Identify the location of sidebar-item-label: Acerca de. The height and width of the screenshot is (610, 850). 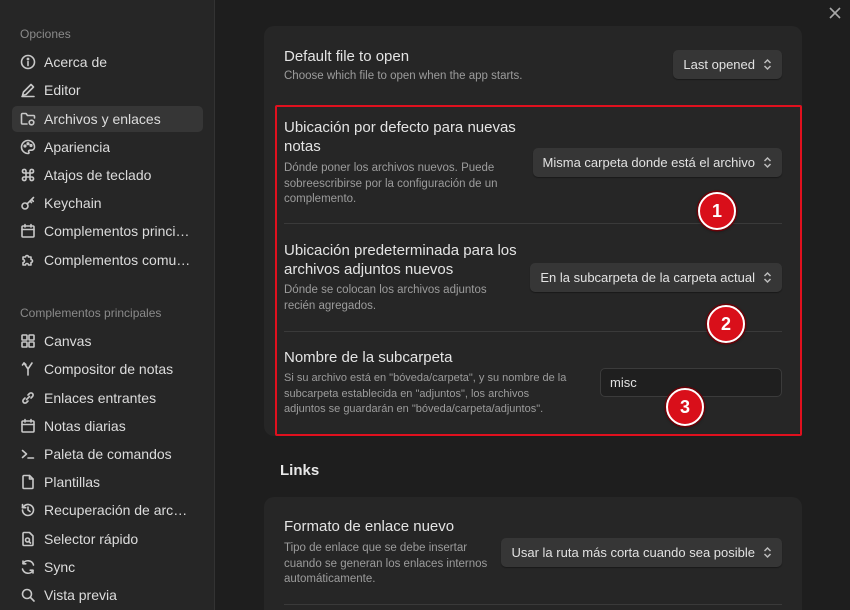
(76, 62).